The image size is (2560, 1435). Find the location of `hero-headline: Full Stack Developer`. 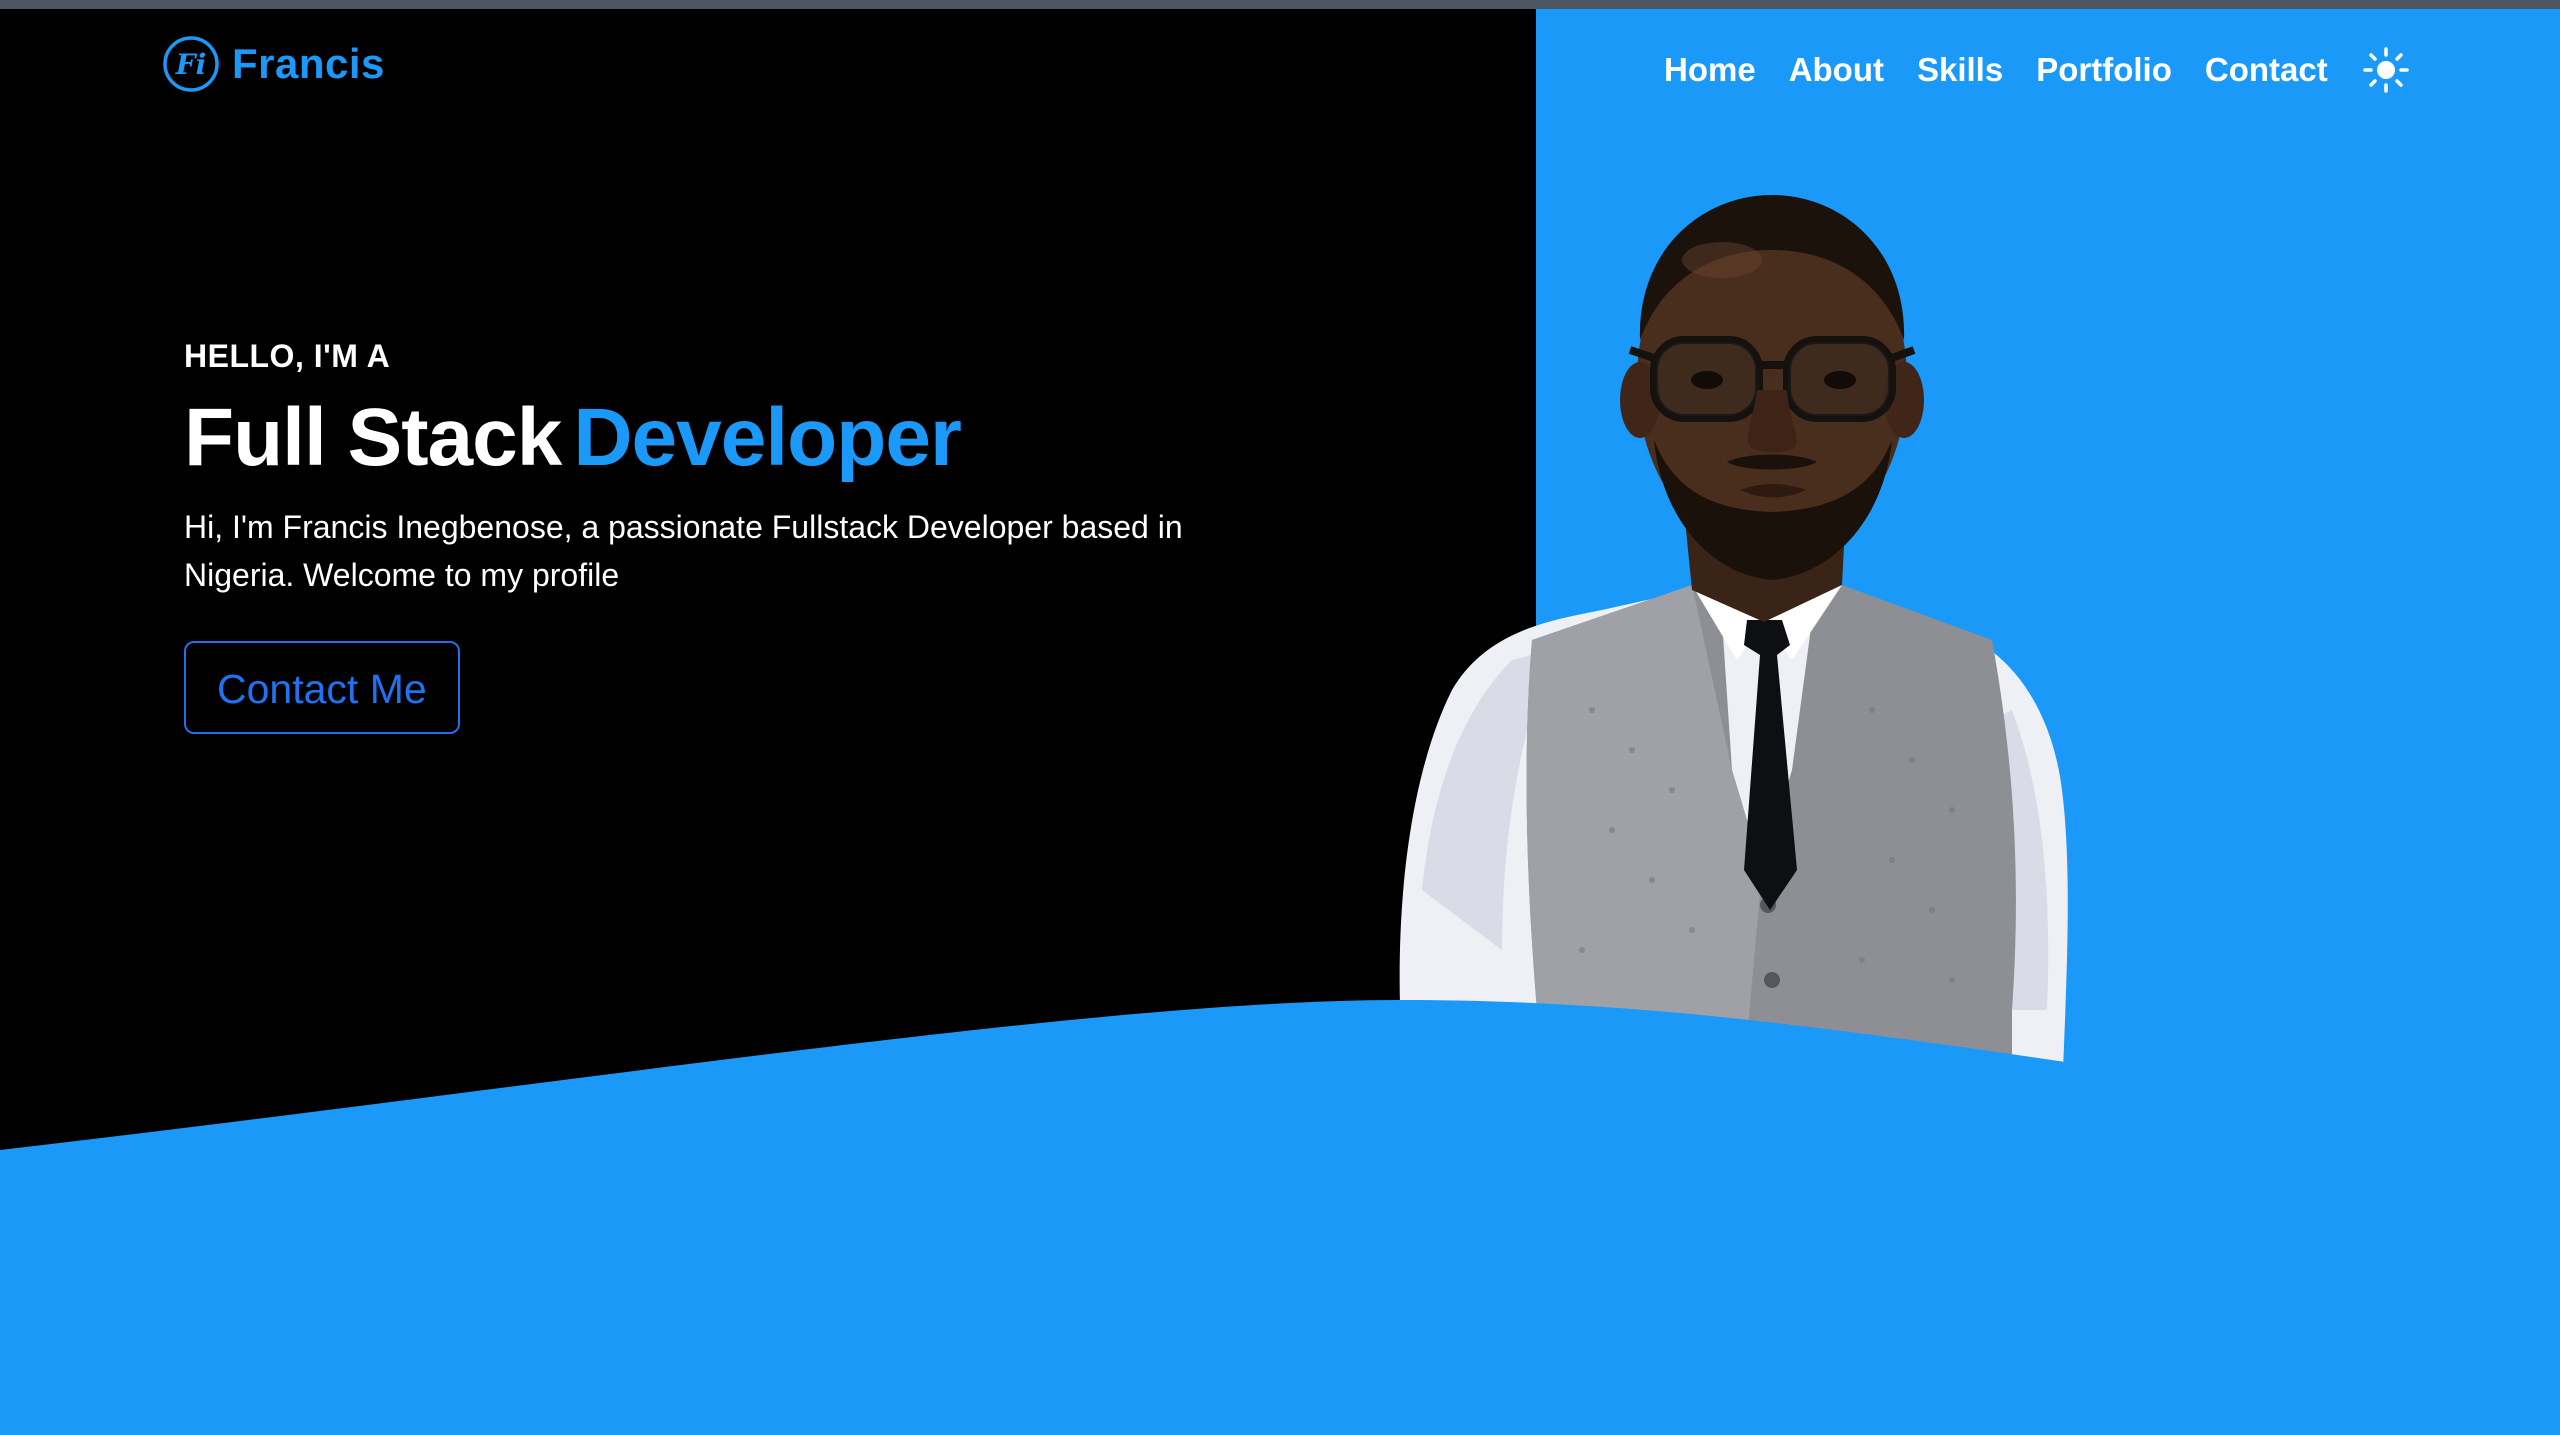

hero-headline: Full Stack Developer is located at coordinates (734, 437).